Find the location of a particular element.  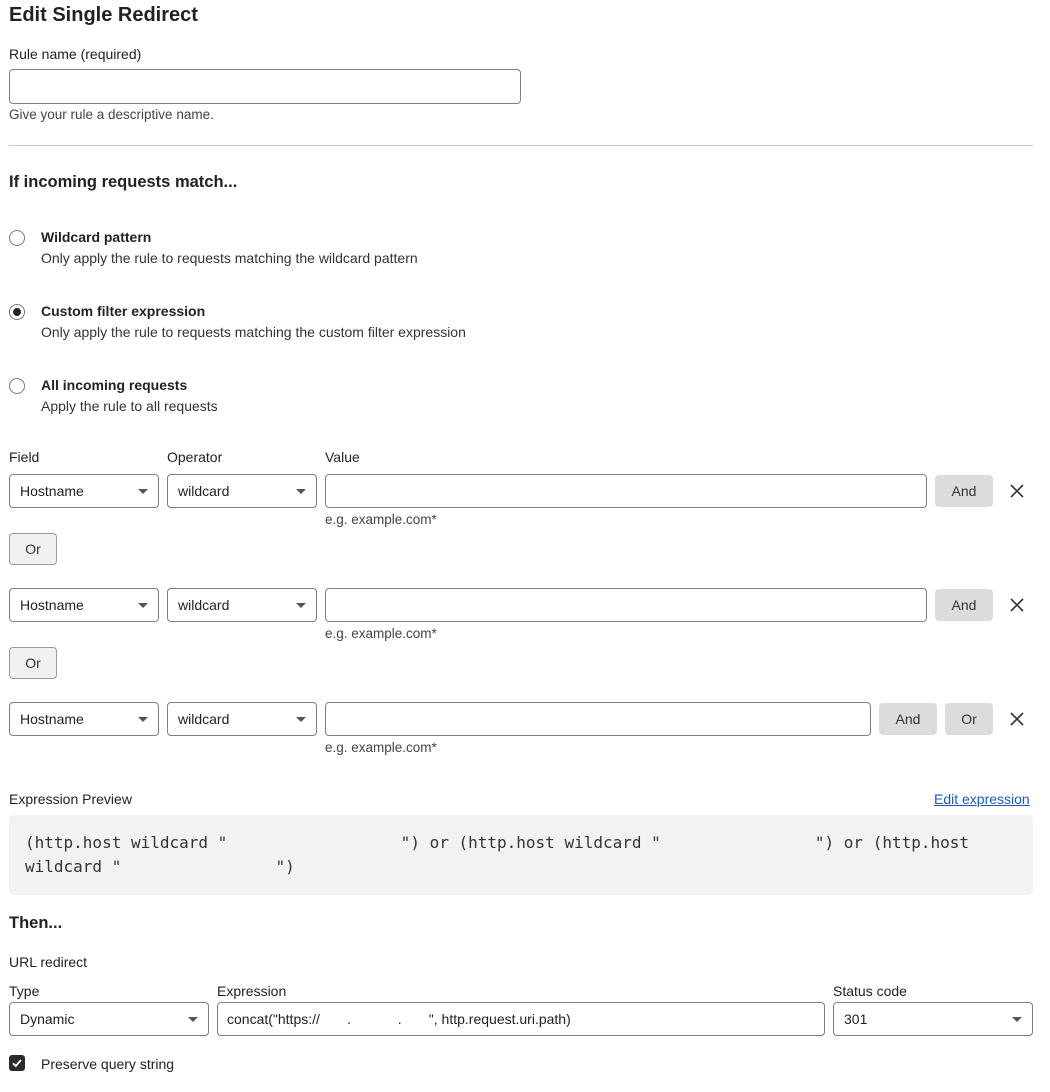

value-column-label: Value is located at coordinates (342, 457).